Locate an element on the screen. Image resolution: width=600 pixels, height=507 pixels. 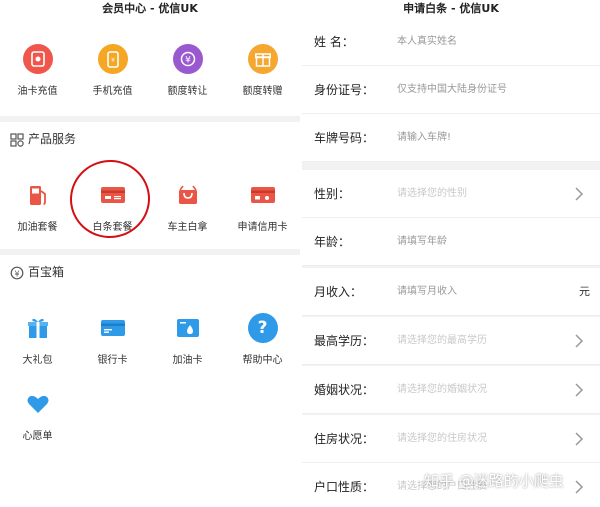
gift-box-icon is located at coordinates (262, 59).